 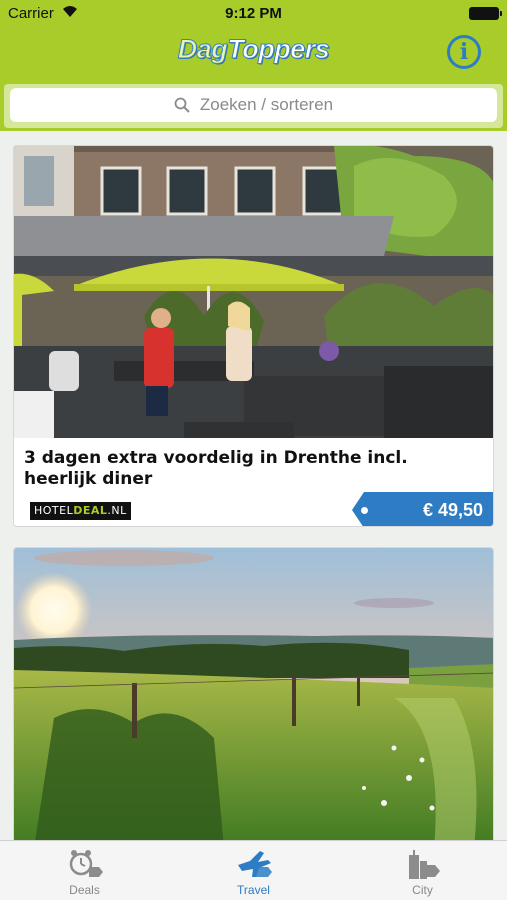 I want to click on price-tag: € 49,50, so click(x=422, y=509).